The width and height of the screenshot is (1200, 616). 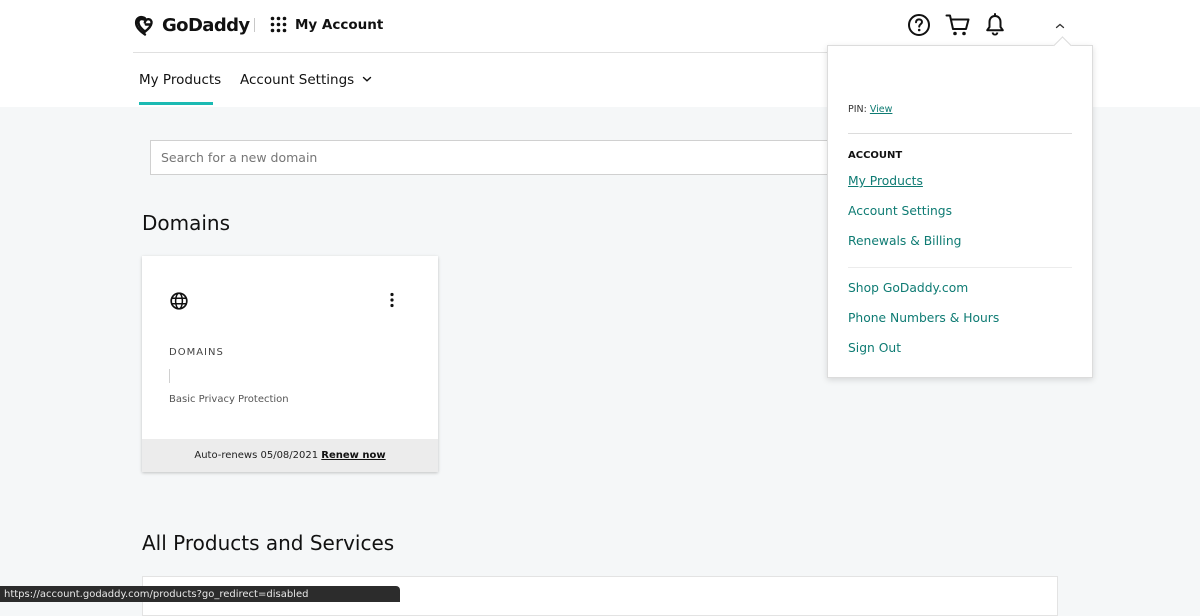 What do you see at coordinates (196, 352) in the screenshot?
I see `card-title: DOMAINS` at bounding box center [196, 352].